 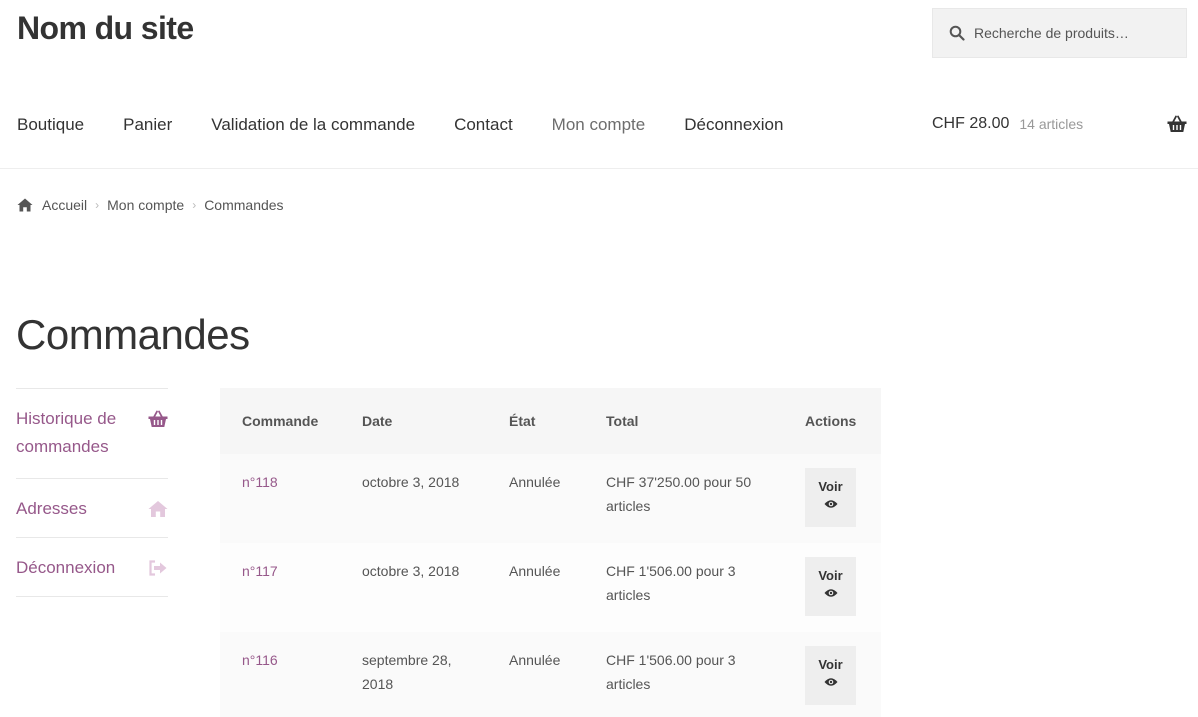 What do you see at coordinates (280, 421) in the screenshot?
I see `col-commande: Commande` at bounding box center [280, 421].